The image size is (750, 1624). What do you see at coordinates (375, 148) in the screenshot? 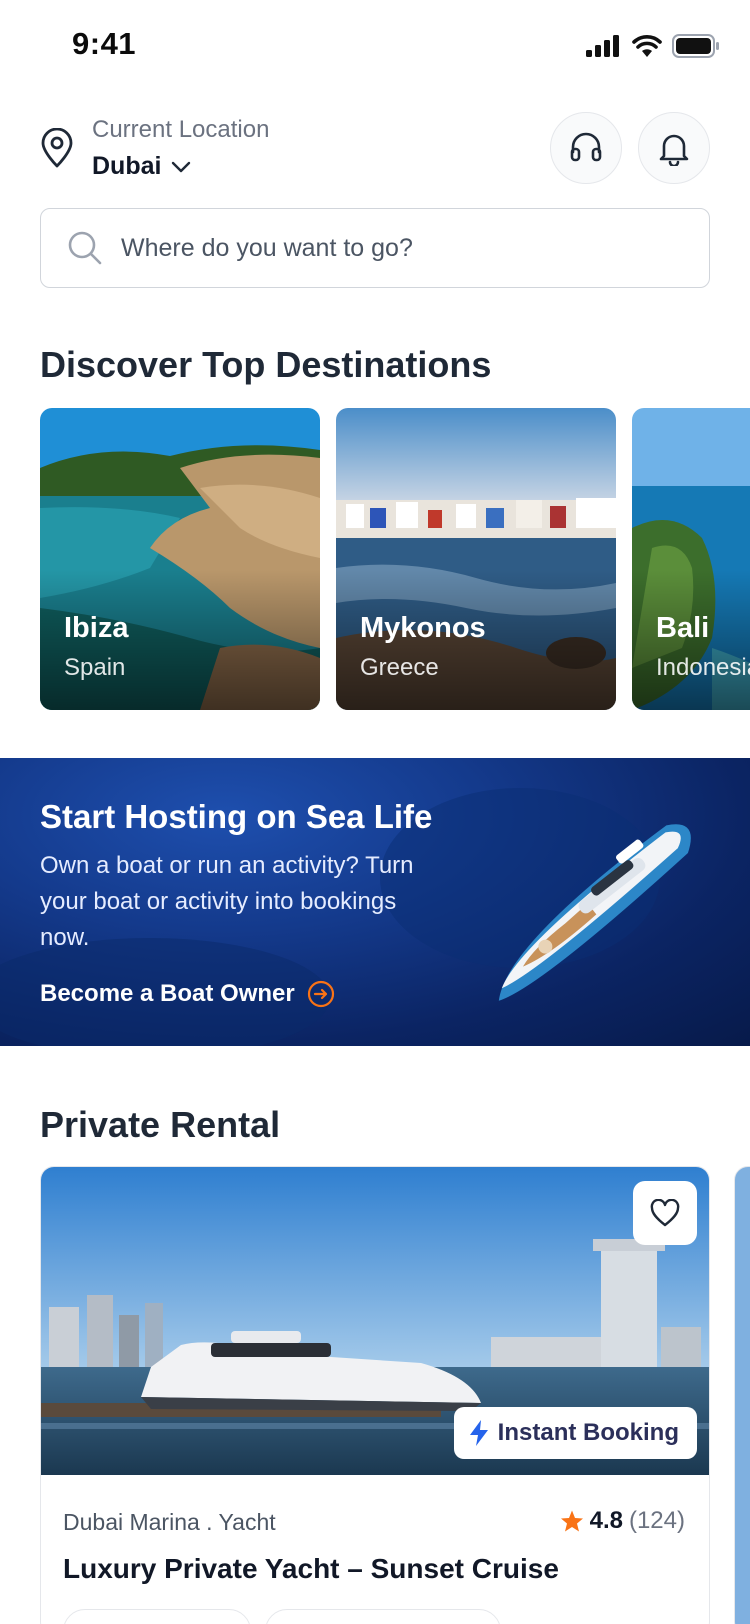
I see `location-header: Current Location Dubai` at bounding box center [375, 148].